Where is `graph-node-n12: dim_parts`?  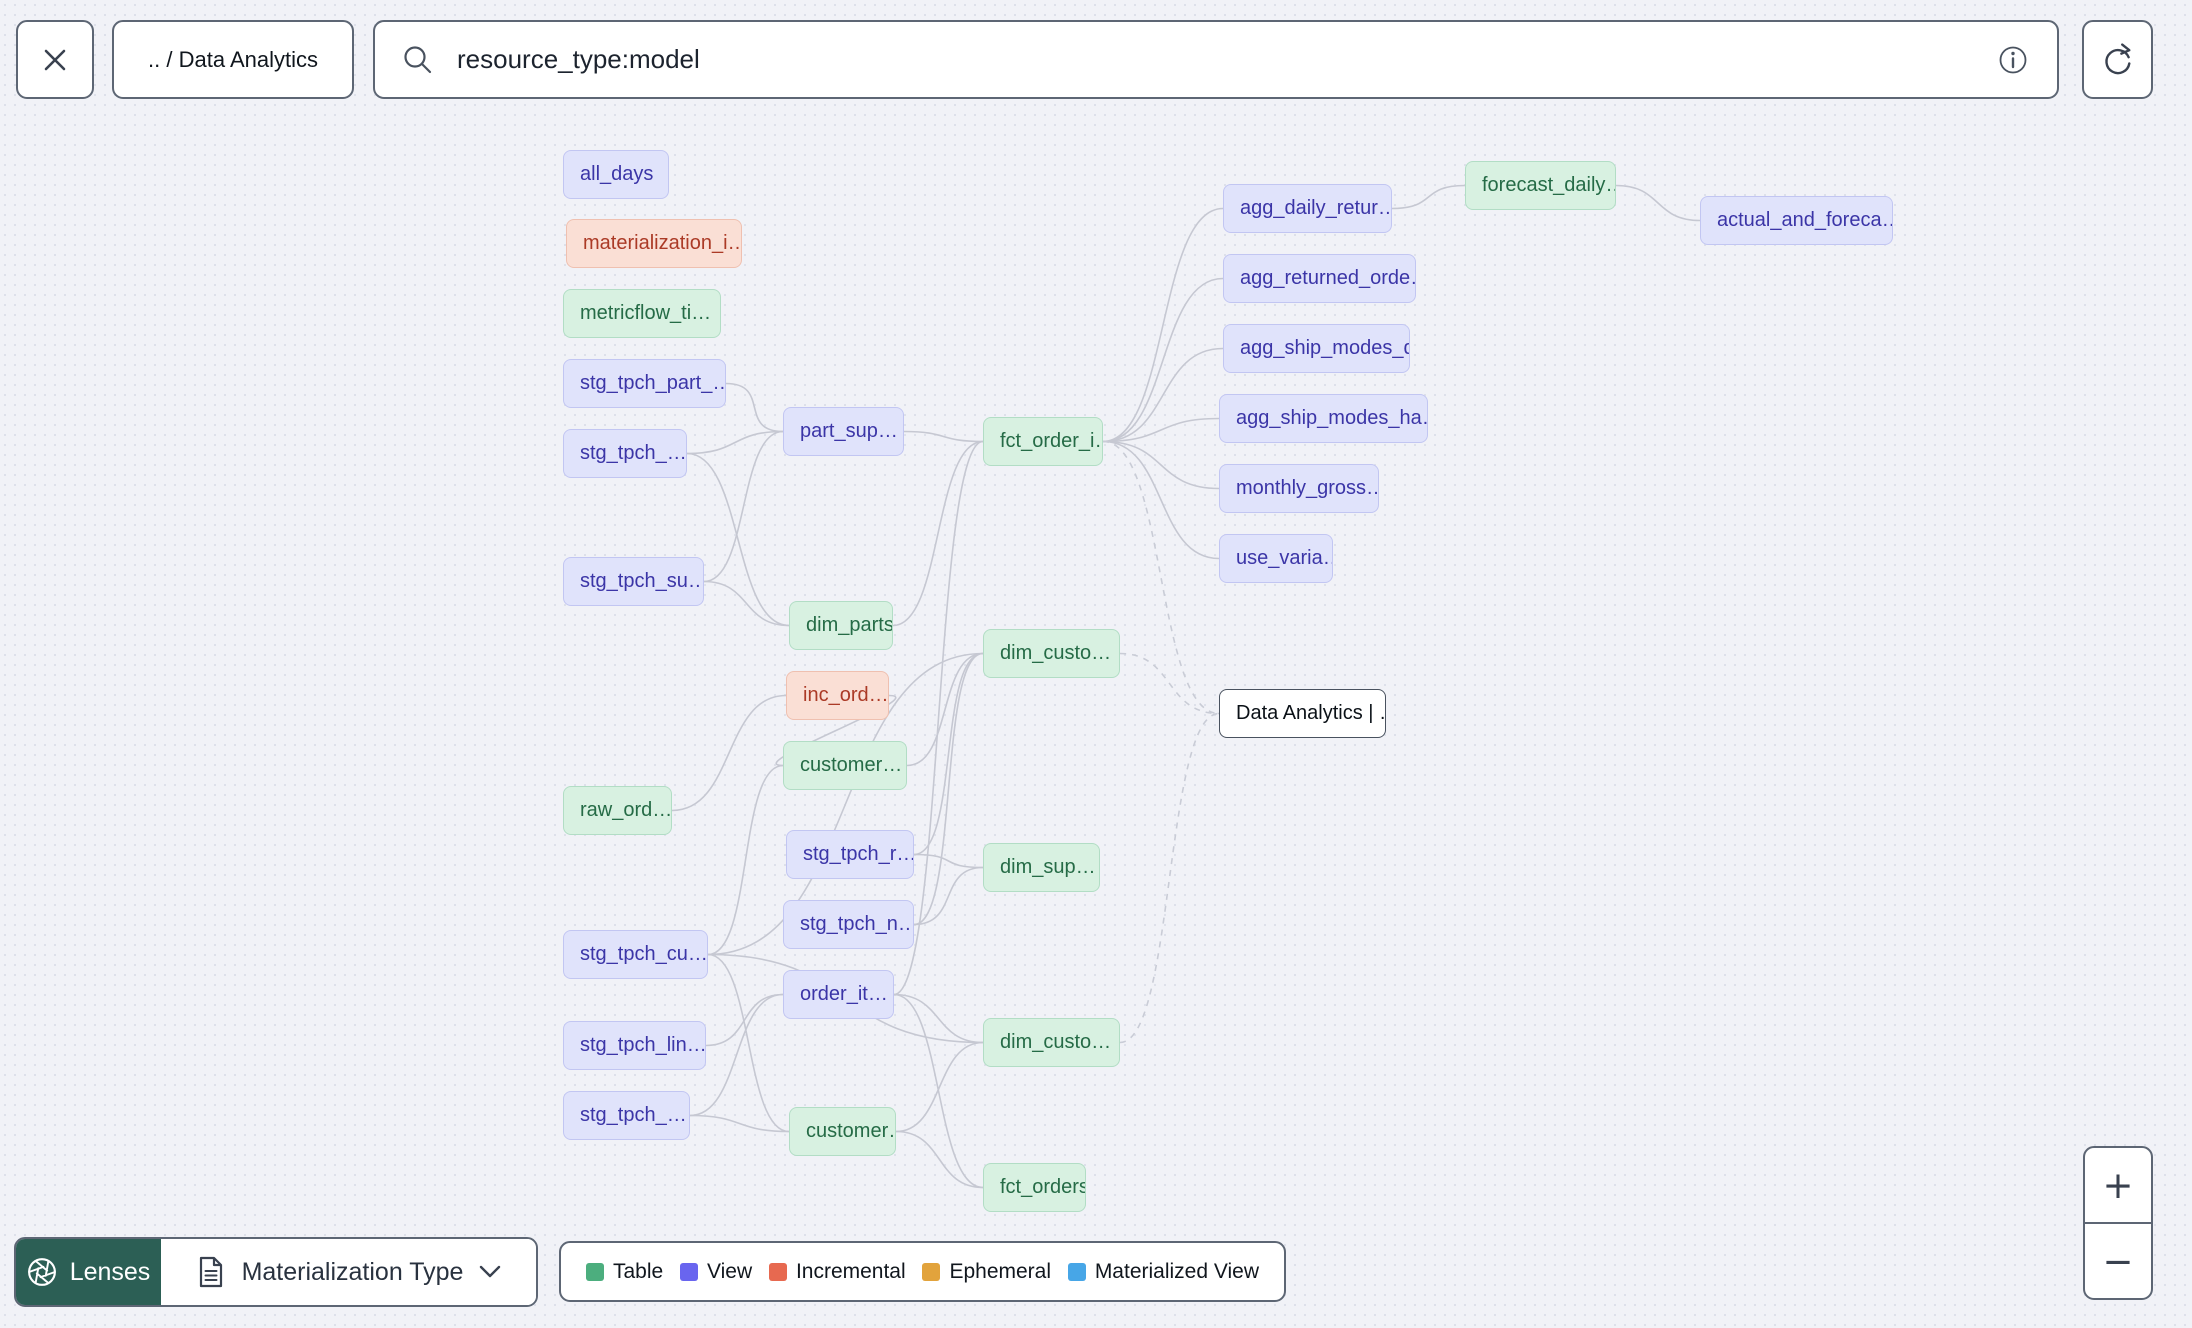
graph-node-n12: dim_parts is located at coordinates (841, 625).